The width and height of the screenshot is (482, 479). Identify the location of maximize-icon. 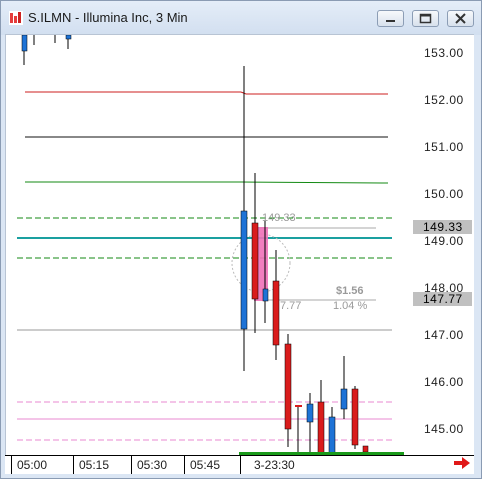
(425, 18).